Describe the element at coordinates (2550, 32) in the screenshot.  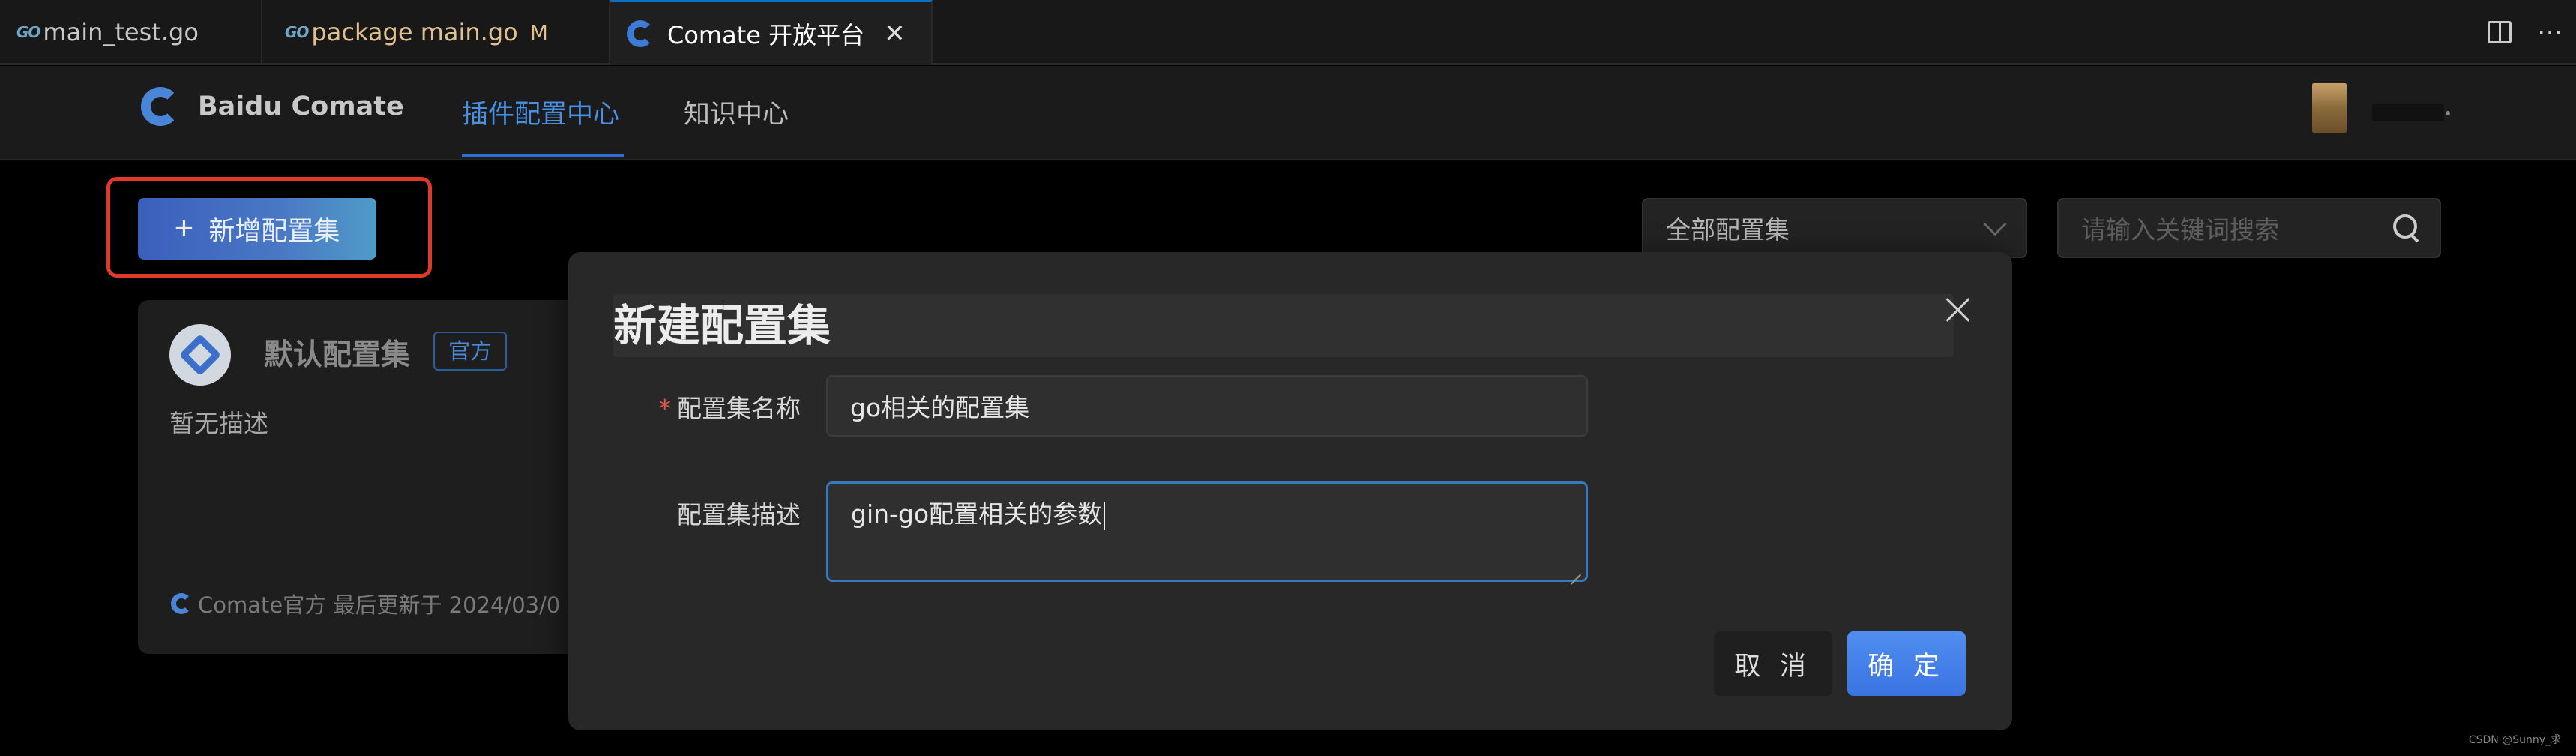
I see `more-actions-icon: ⋯` at that location.